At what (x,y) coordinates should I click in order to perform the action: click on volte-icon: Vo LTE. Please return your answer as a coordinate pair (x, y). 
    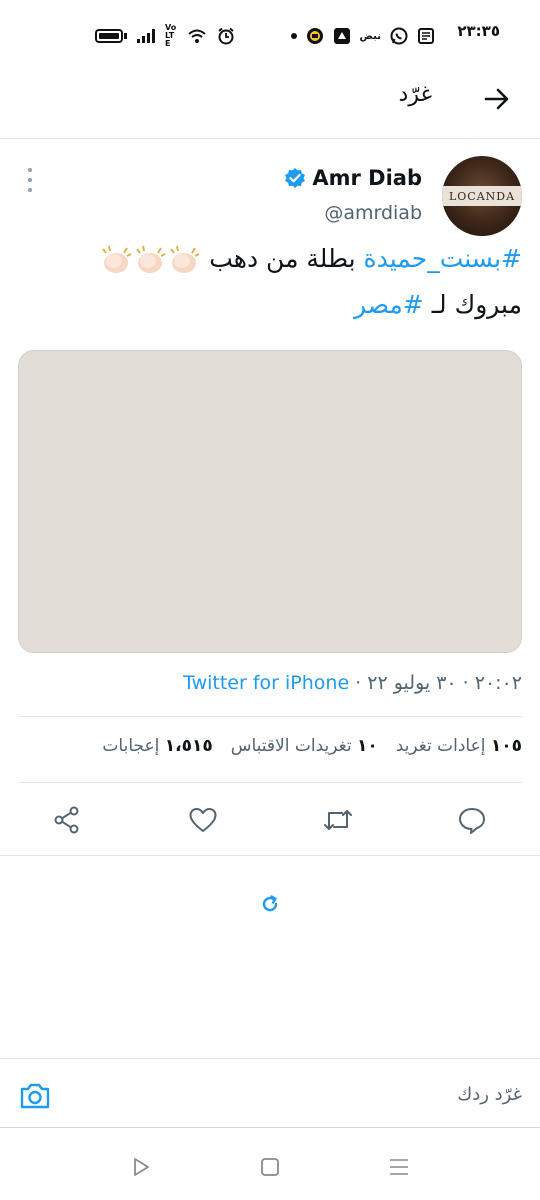
    Looking at the image, I should click on (171, 35).